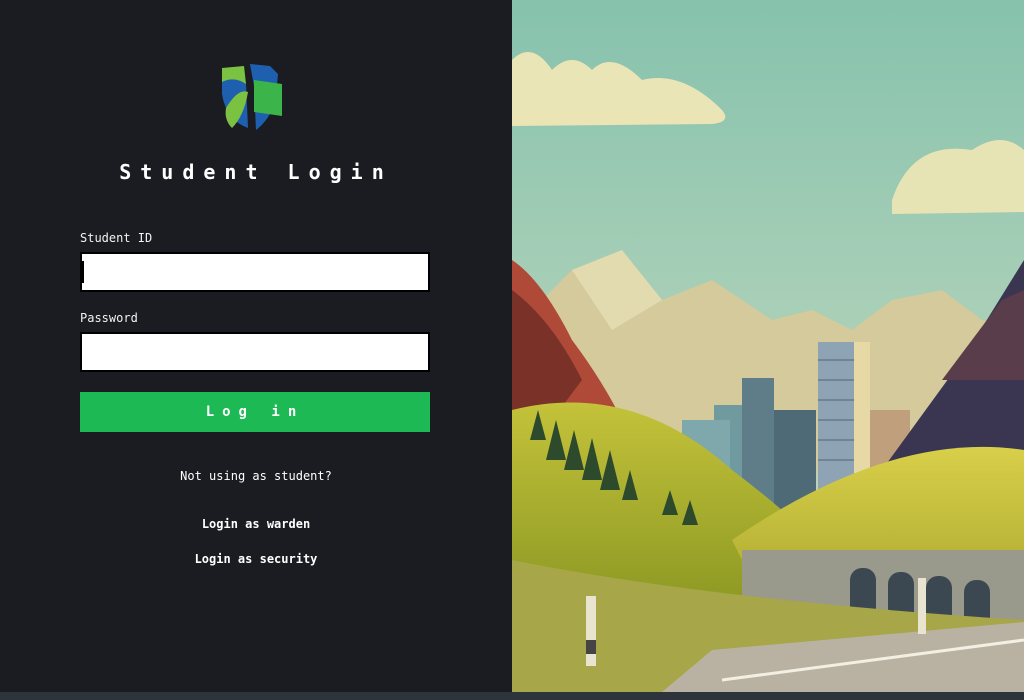 The width and height of the screenshot is (1024, 700). What do you see at coordinates (256, 524) in the screenshot?
I see `login-as-warden-link: Login as warden` at bounding box center [256, 524].